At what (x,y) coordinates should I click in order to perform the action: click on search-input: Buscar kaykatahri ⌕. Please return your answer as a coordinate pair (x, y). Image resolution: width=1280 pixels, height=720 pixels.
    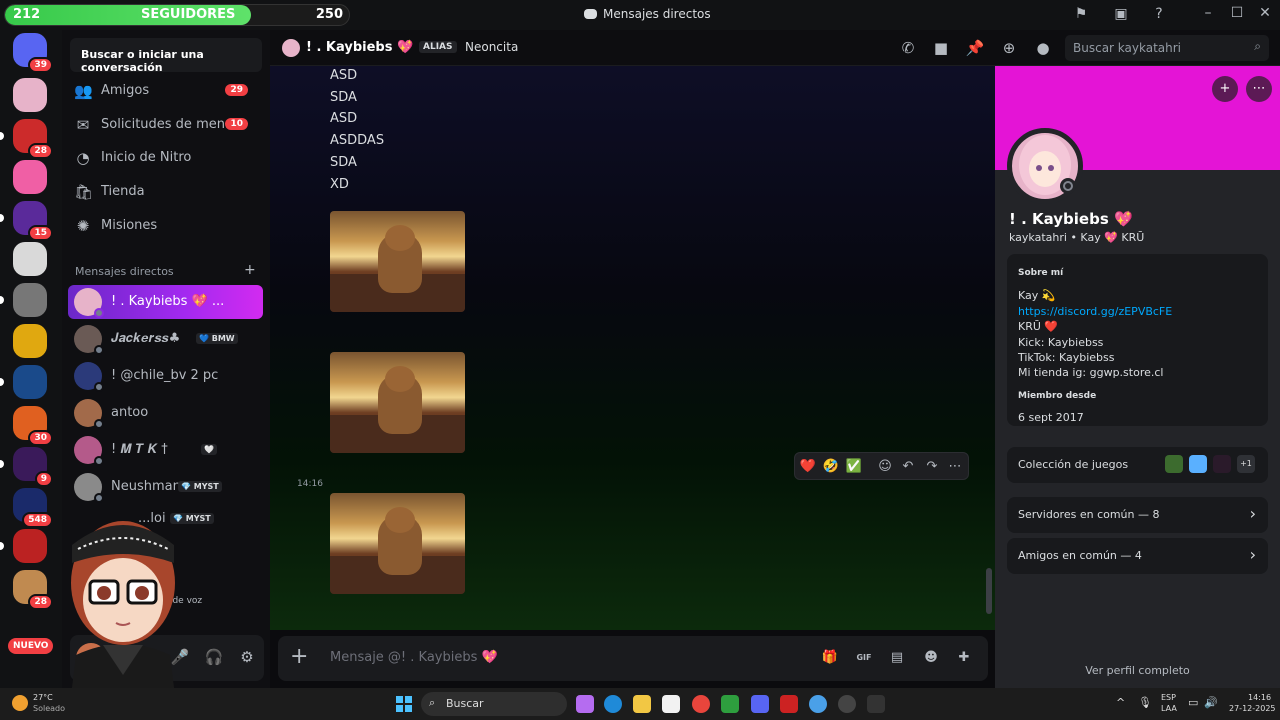
    Looking at the image, I should click on (1167, 48).